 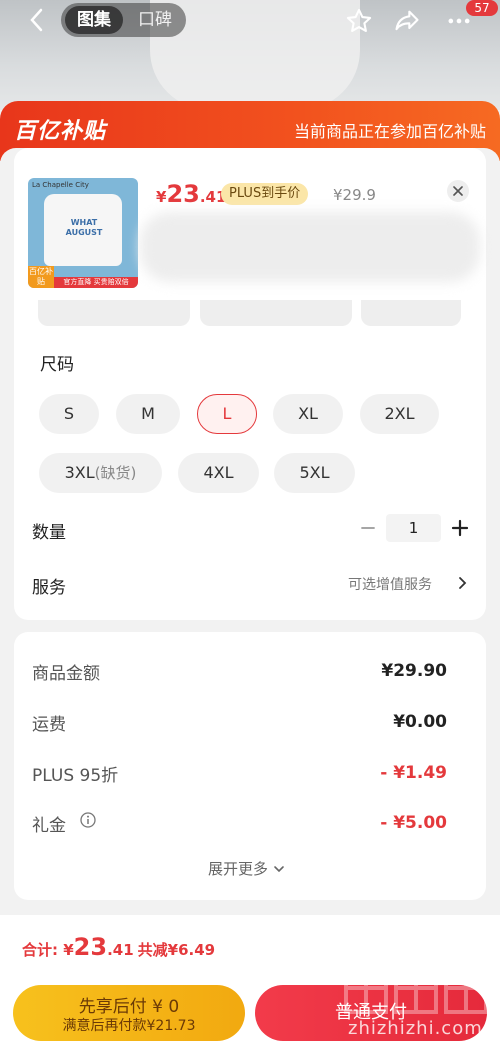 I want to click on plus-icon, so click(x=460, y=528).